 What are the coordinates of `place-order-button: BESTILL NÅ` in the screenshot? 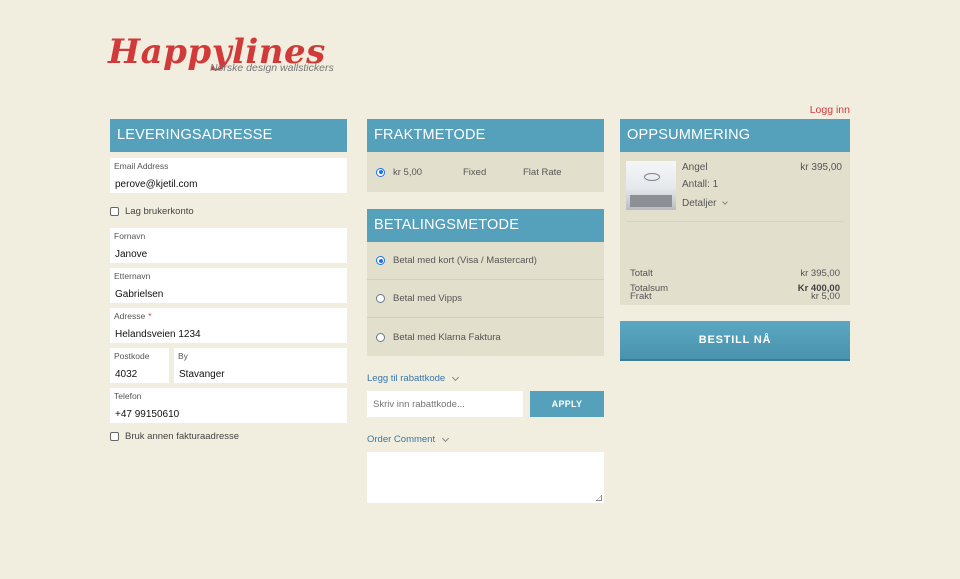 It's located at (735, 341).